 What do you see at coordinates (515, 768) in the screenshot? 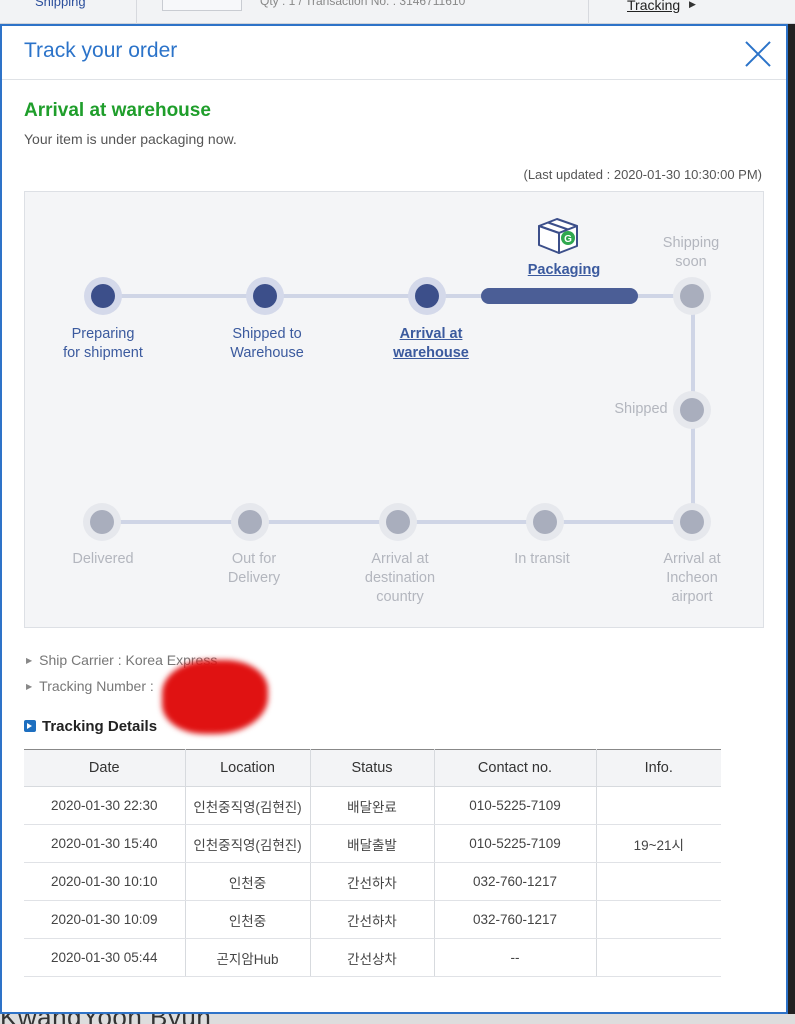
I see `column-header-contact: Contact no.` at bounding box center [515, 768].